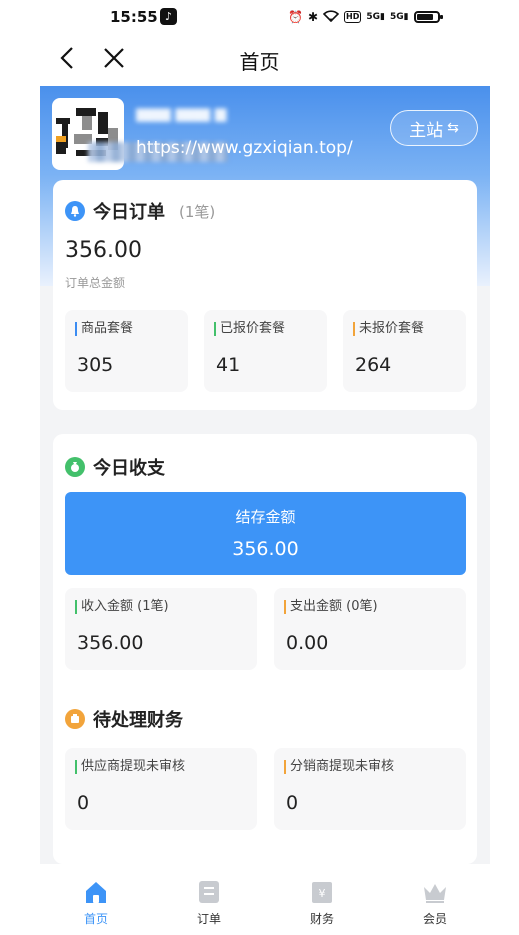  I want to click on alarm-icon: ⏰, so click(295, 17).